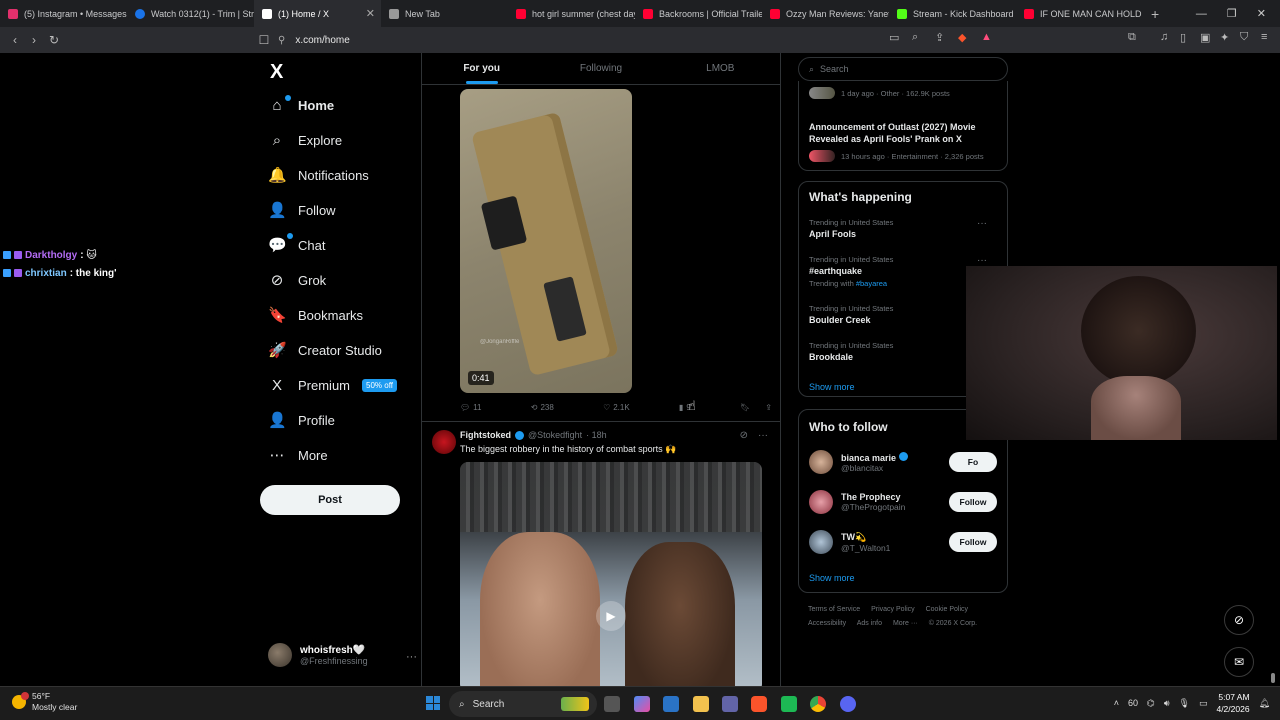 The image size is (1280, 720). Describe the element at coordinates (444, 442) in the screenshot. I see `avatar` at that location.